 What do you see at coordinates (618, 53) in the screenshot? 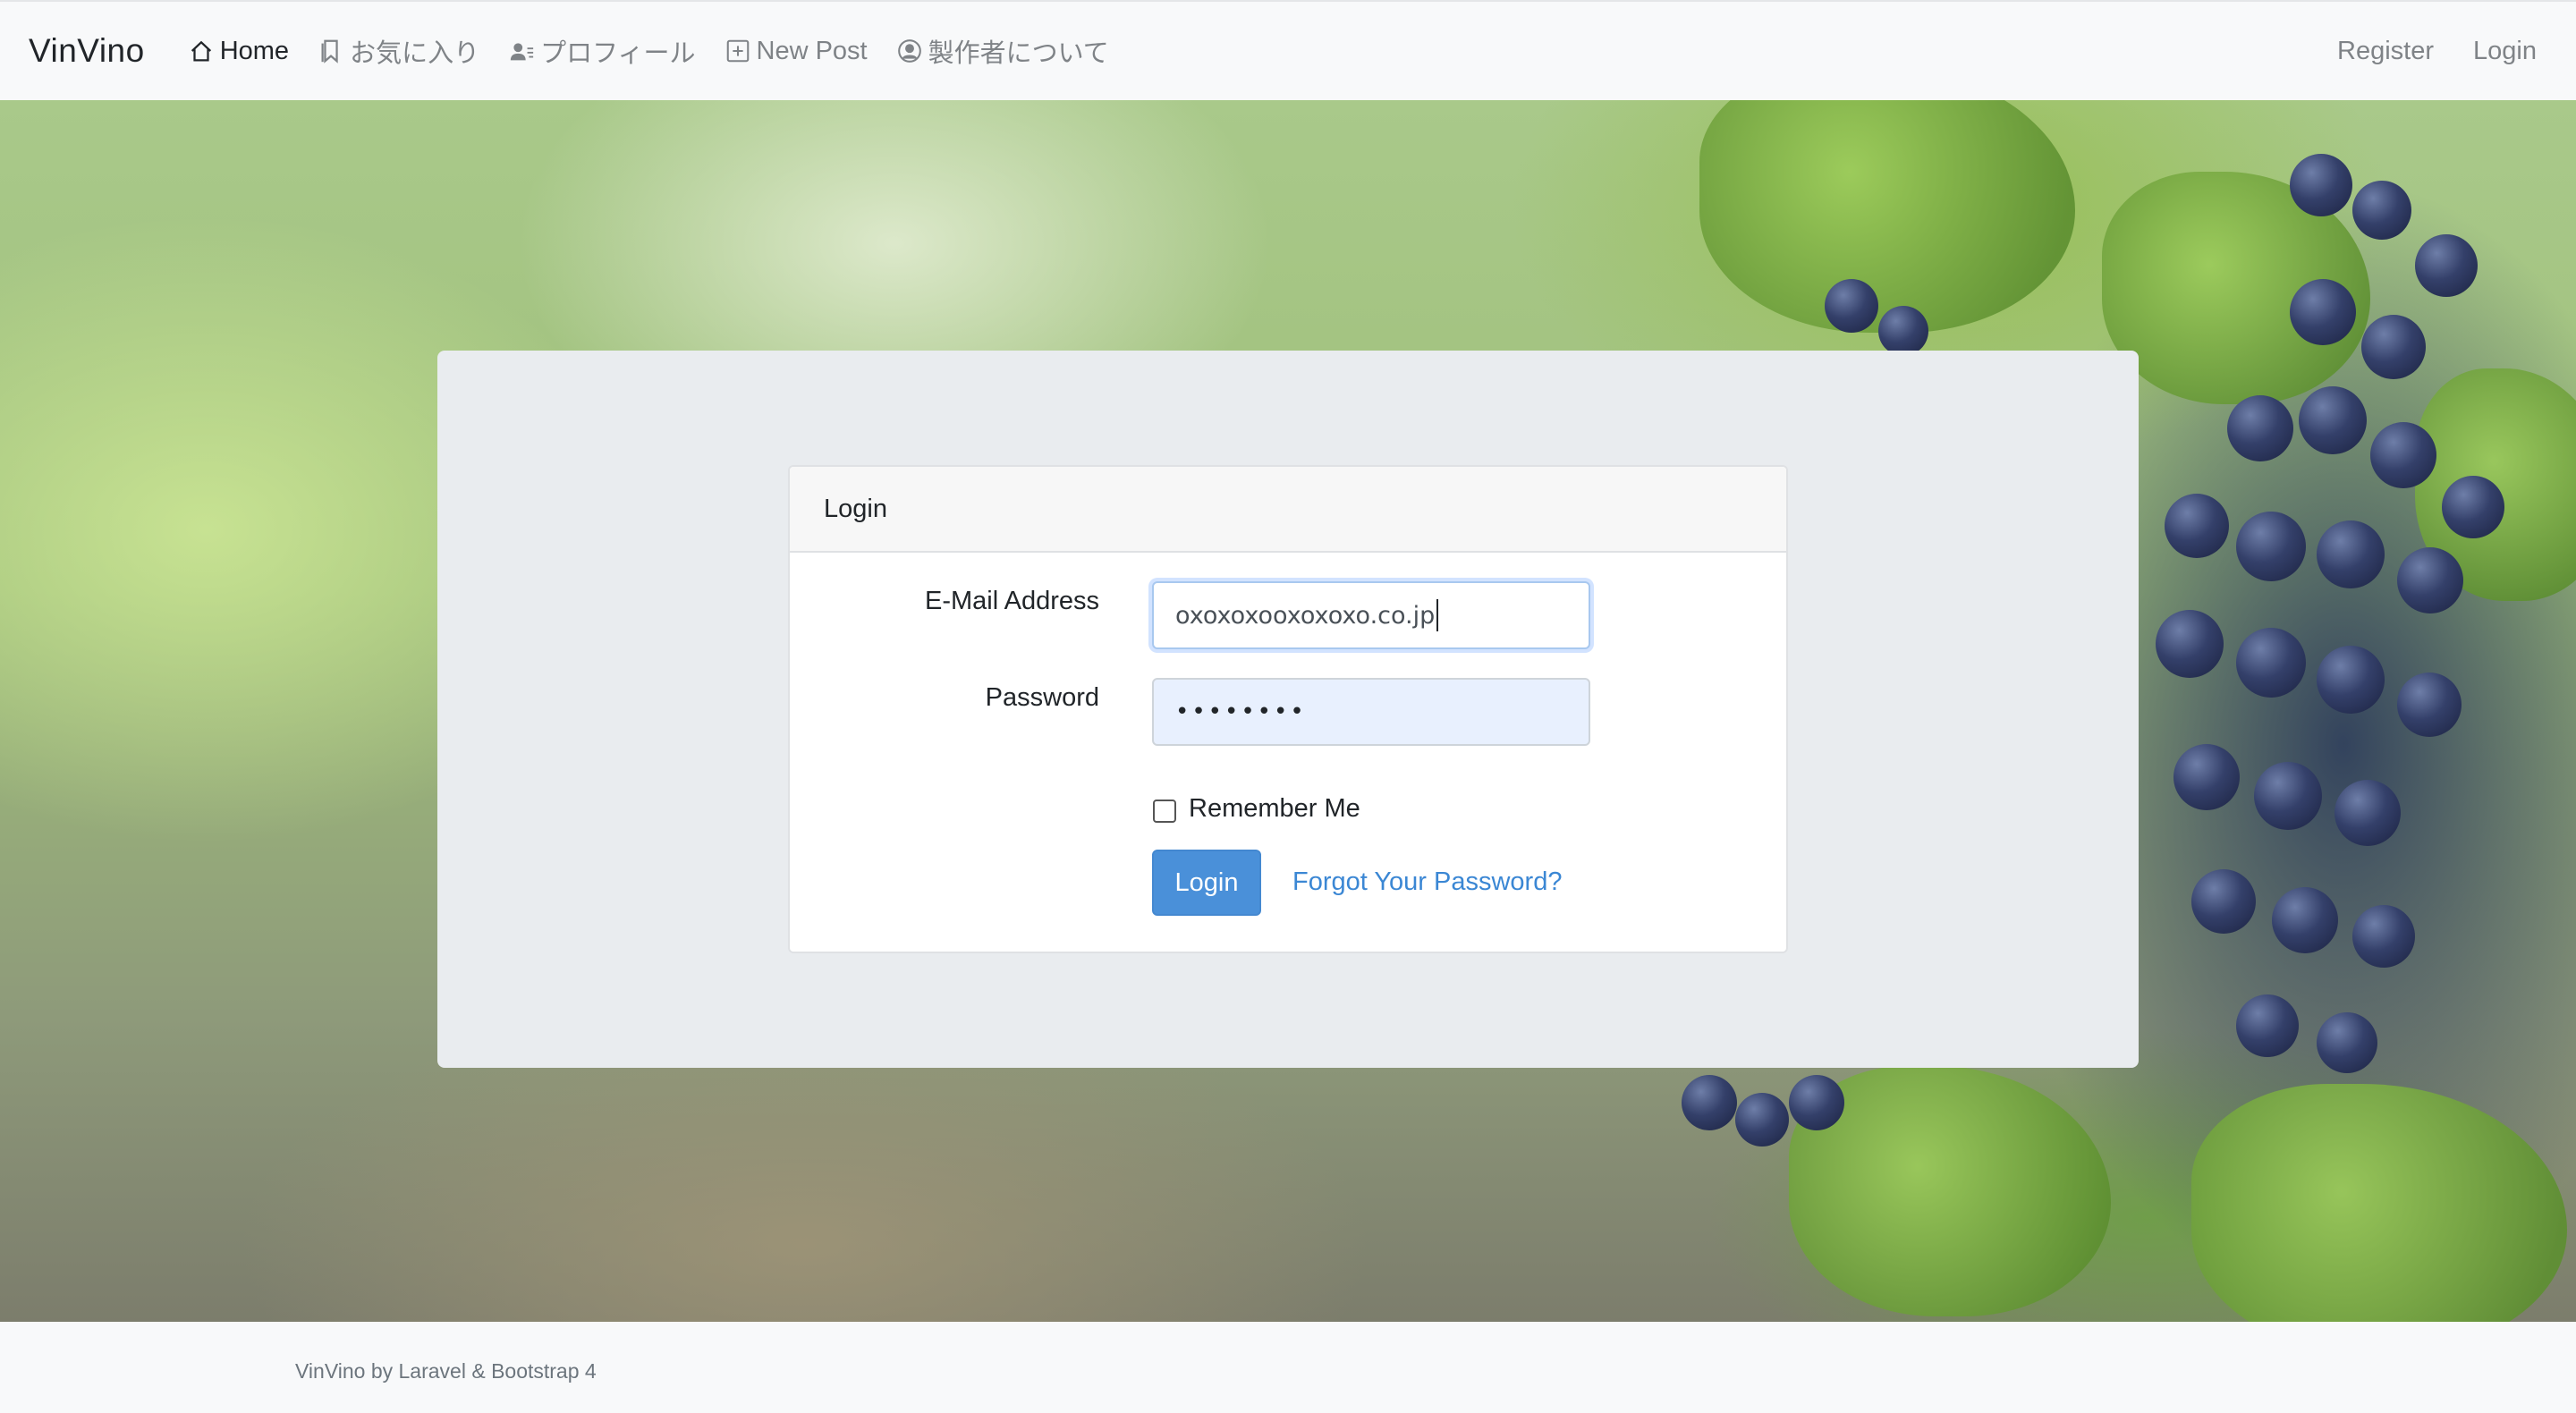
I see `nav-item-label: プロフィール` at bounding box center [618, 53].